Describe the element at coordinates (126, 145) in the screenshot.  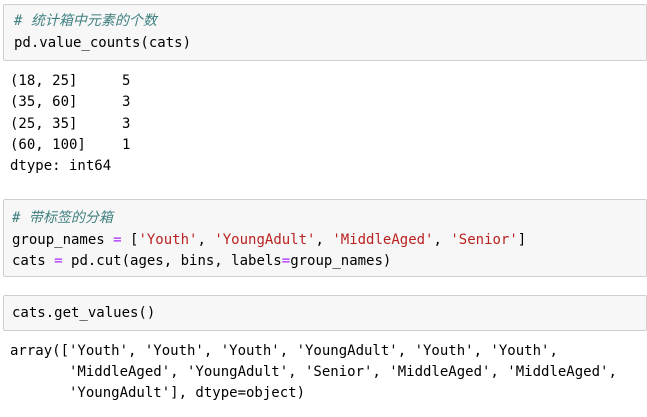
I see `output-row-count: 1` at that location.